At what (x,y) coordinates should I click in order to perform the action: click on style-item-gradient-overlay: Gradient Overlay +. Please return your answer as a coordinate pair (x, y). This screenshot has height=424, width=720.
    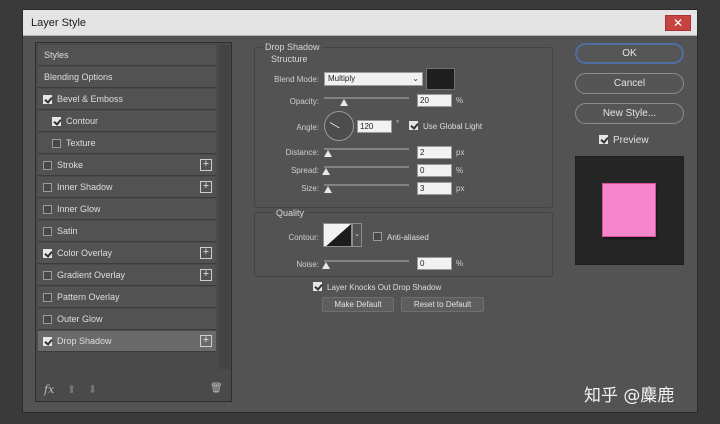
    Looking at the image, I should click on (127, 275).